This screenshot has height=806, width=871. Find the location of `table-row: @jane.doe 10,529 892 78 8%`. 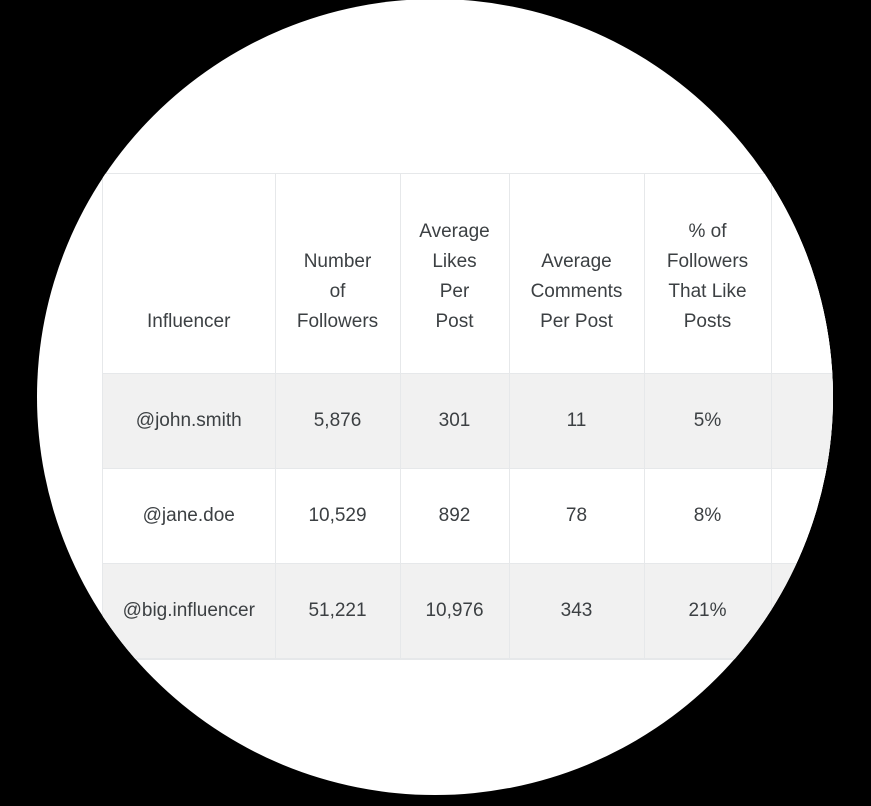

table-row: @jane.doe 10,529 892 78 8% is located at coordinates (468, 516).